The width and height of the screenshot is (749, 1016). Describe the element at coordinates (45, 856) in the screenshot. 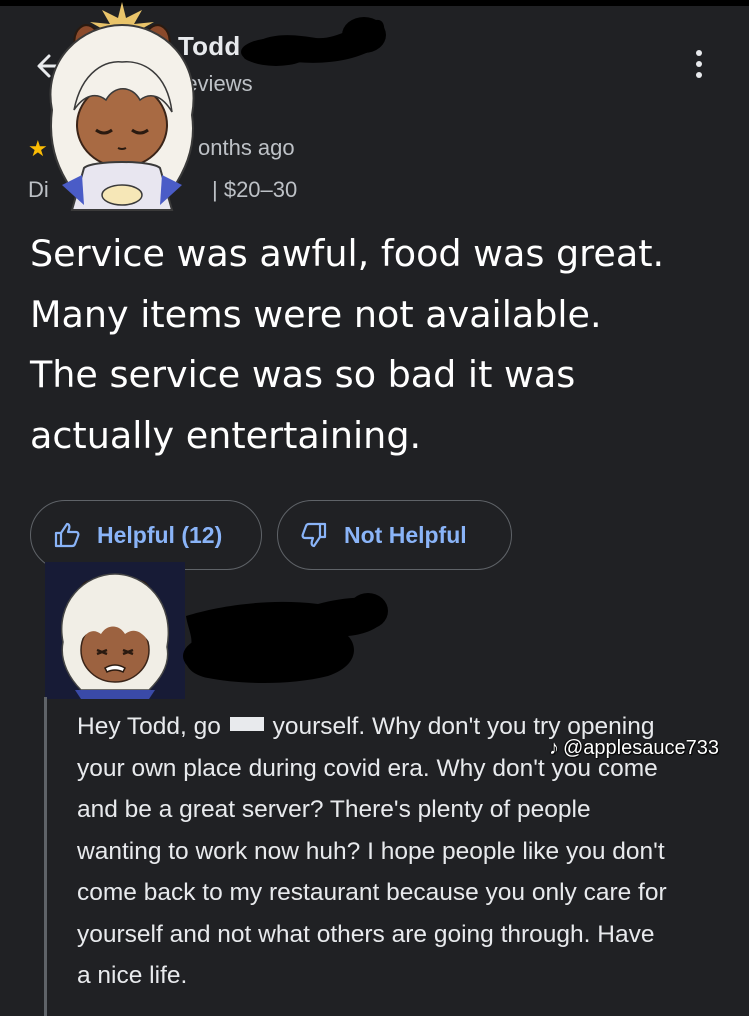

I see `reply-indent-line` at that location.